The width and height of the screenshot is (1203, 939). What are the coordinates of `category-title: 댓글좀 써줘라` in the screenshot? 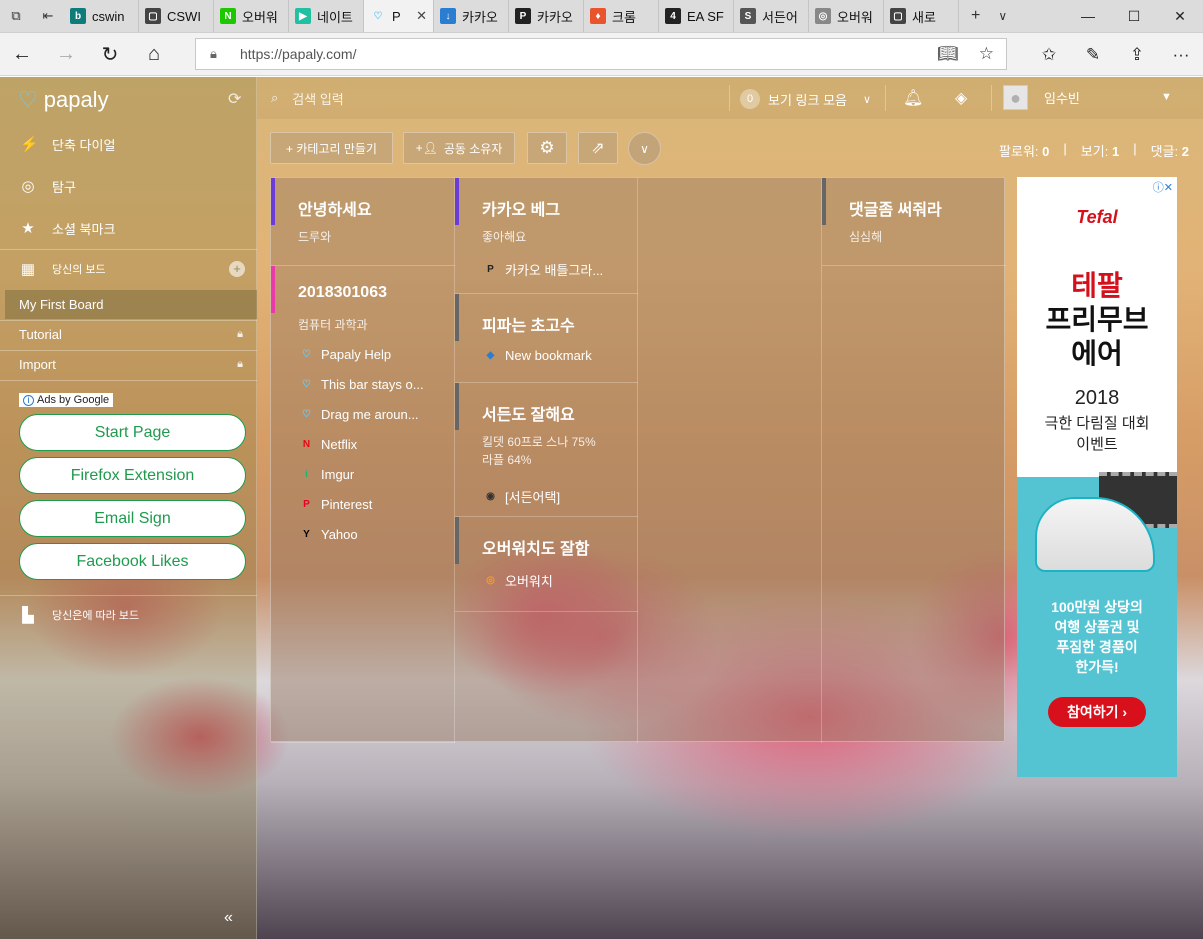 It's located at (895, 208).